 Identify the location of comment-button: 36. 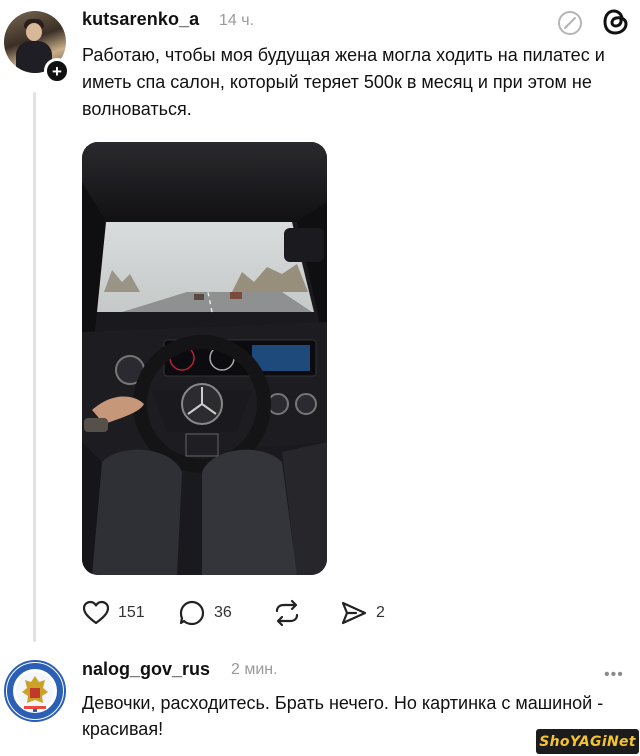
(205, 613).